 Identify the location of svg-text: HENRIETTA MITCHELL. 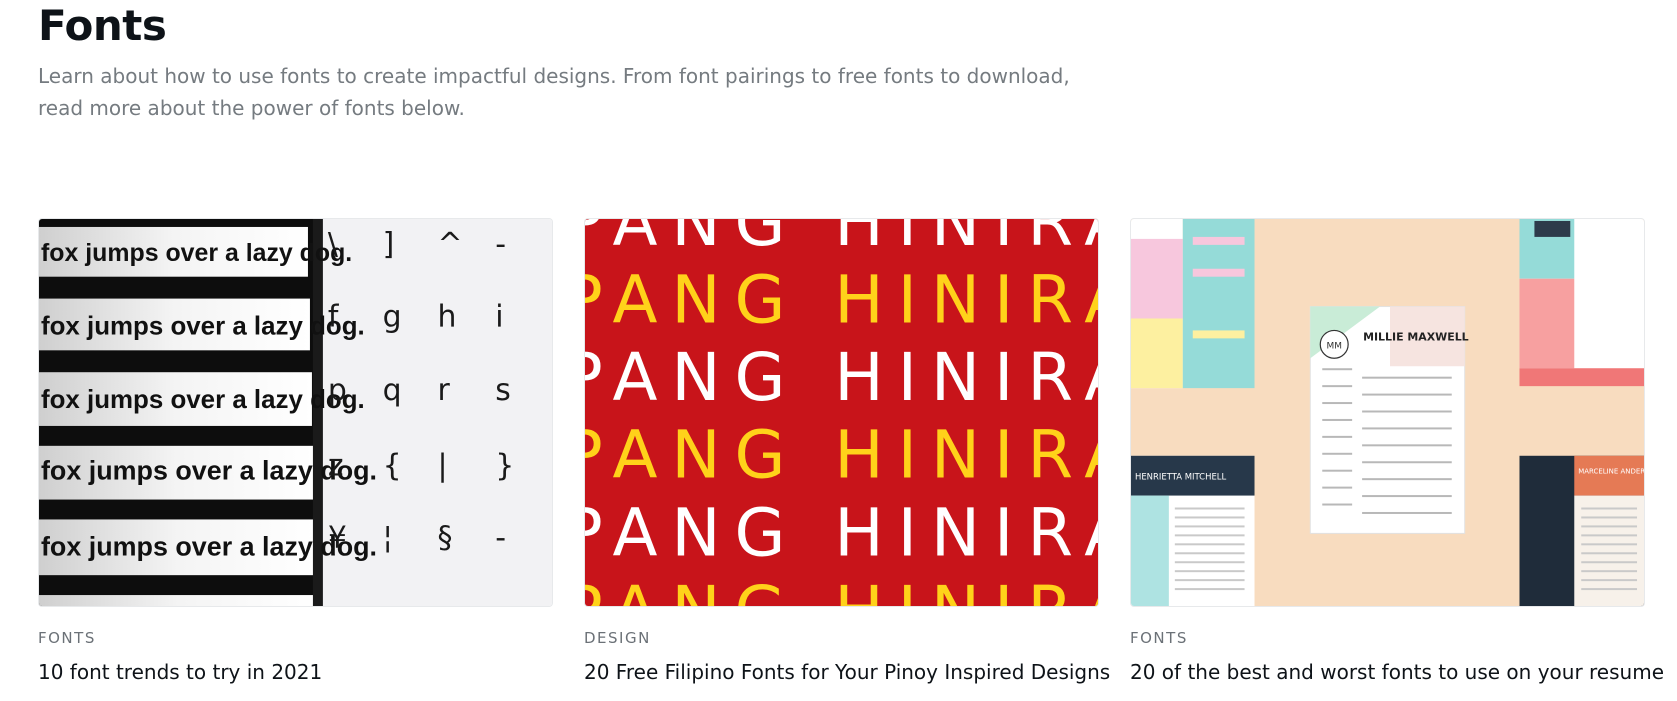
(1181, 477).